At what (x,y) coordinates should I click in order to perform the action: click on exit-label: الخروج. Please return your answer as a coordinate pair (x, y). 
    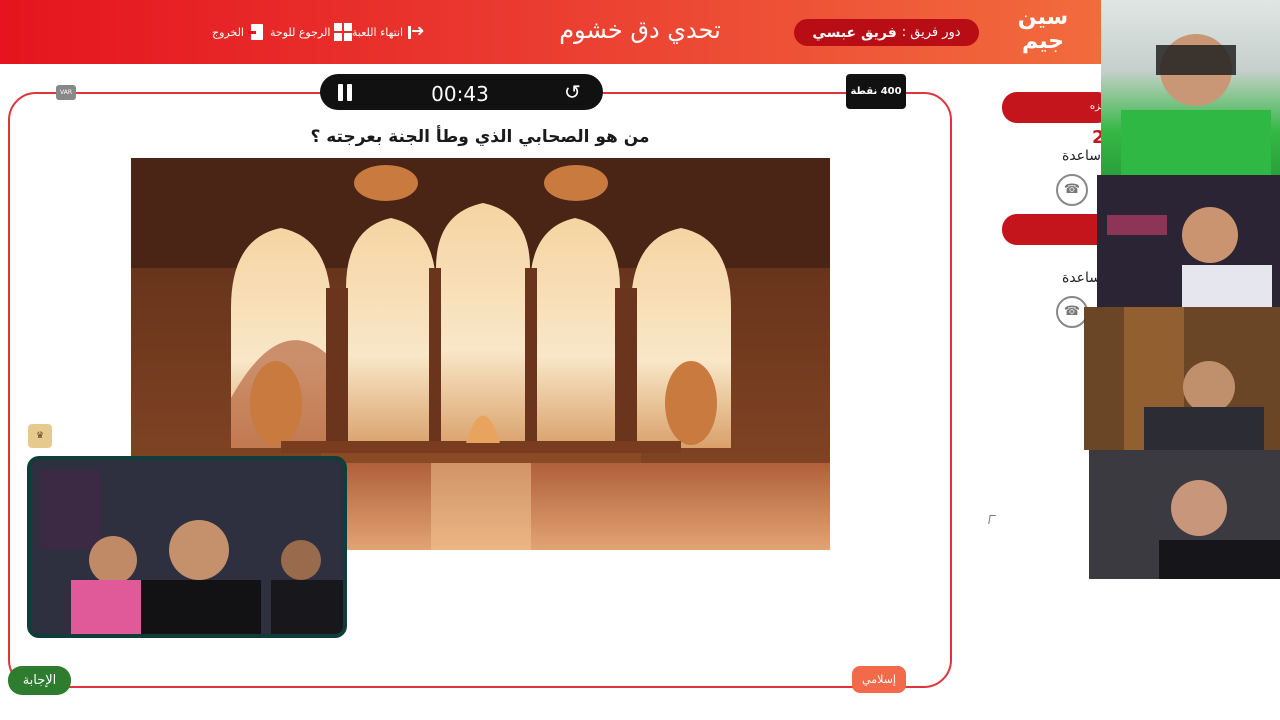
    Looking at the image, I should click on (228, 32).